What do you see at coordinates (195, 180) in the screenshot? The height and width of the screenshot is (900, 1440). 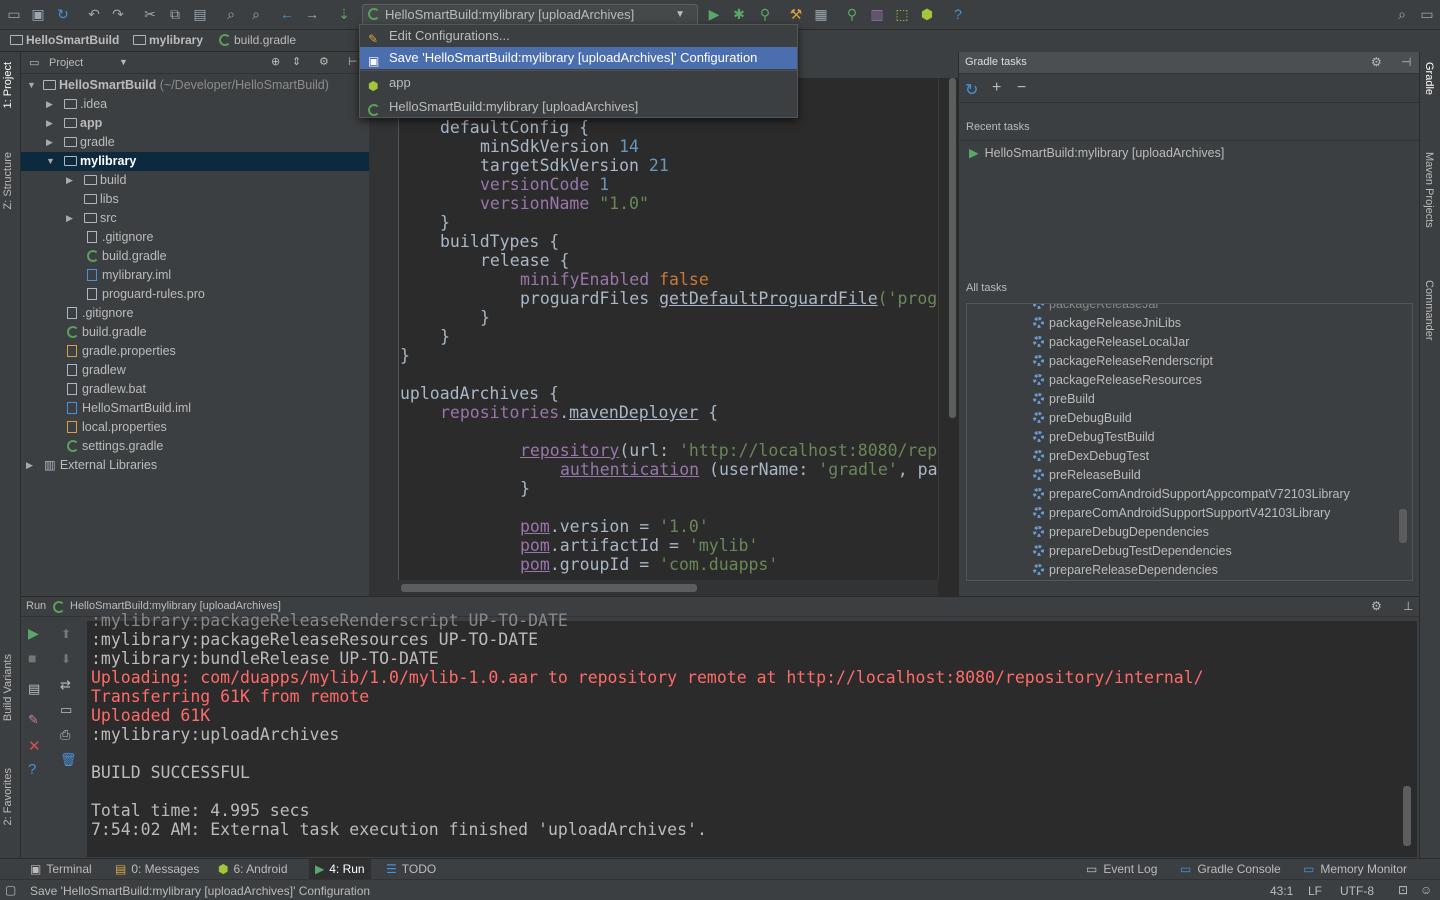 I see `tree-item: ▶ build` at bounding box center [195, 180].